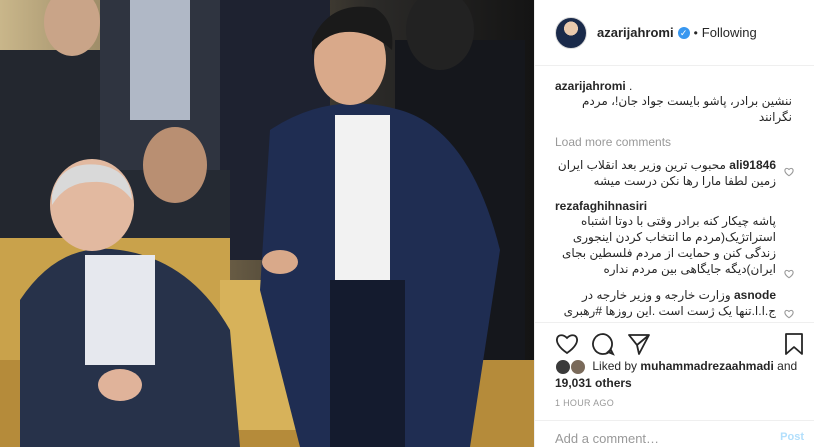  Describe the element at coordinates (683, 32) in the screenshot. I see `verified-badge-icon: ✓` at that location.